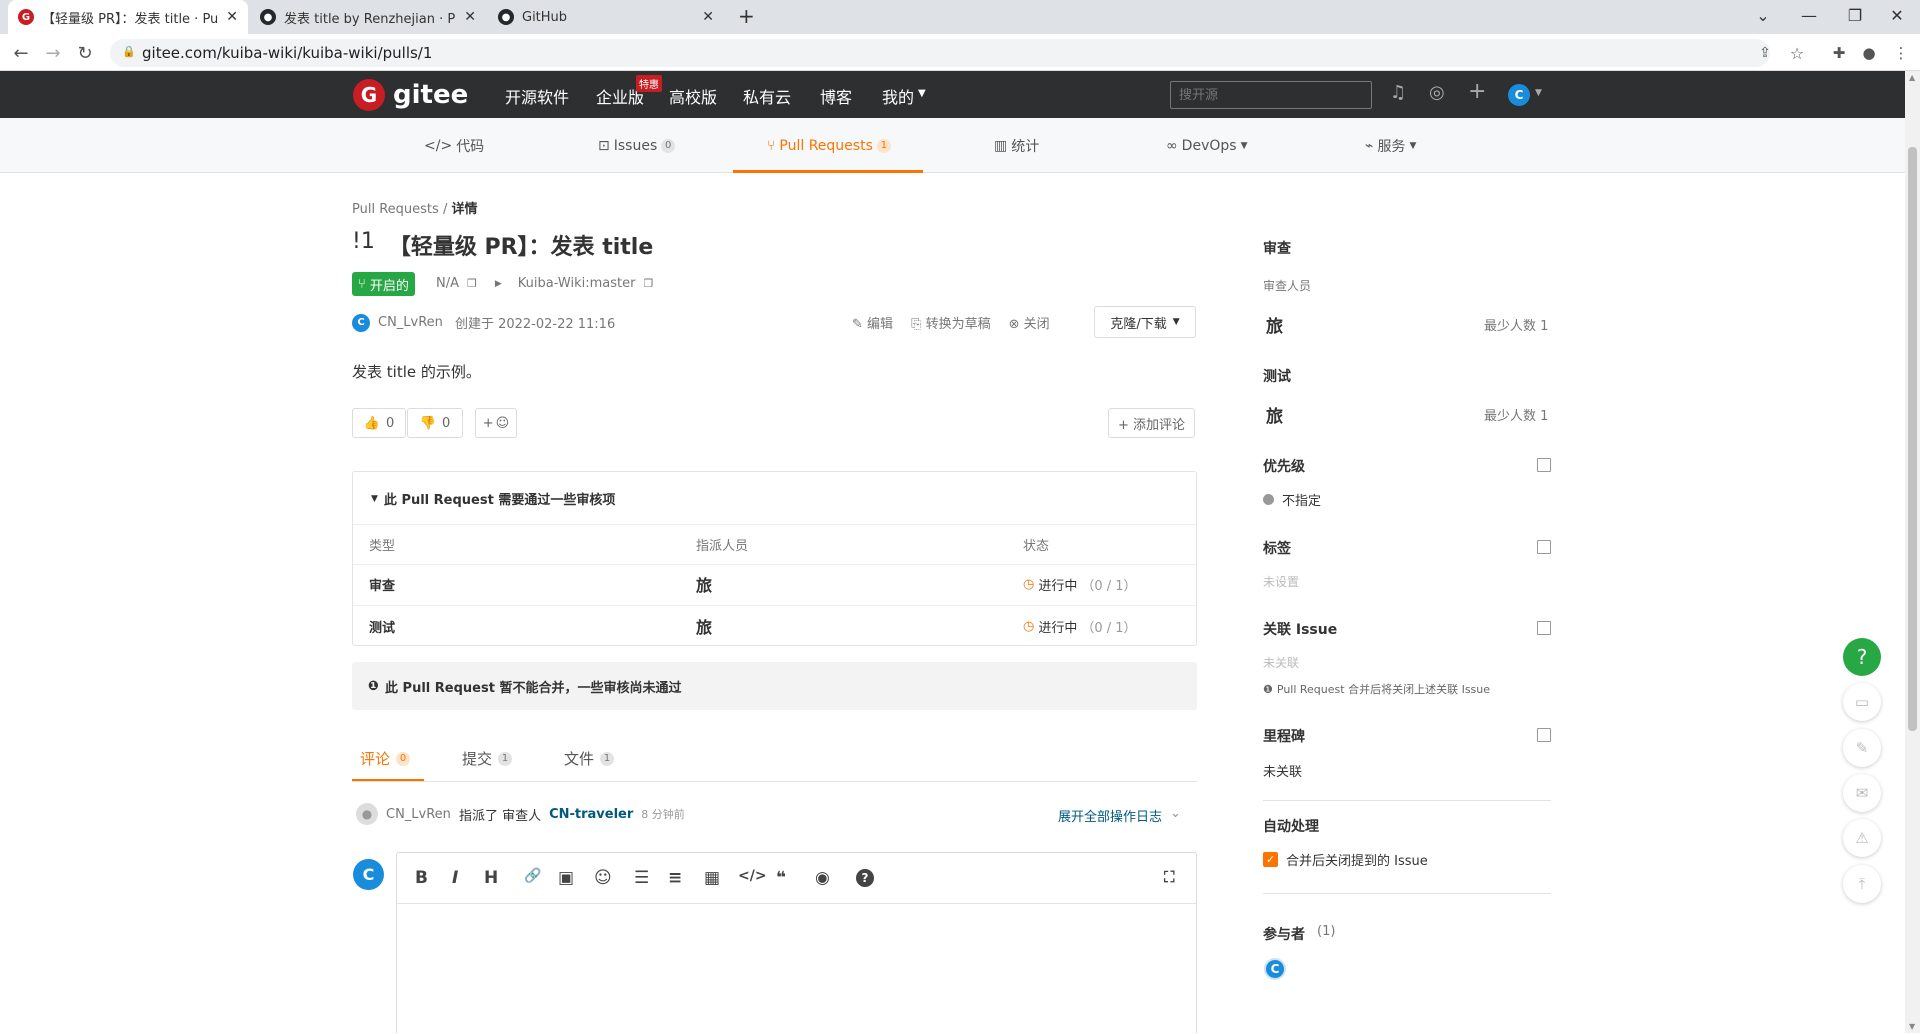 The height and width of the screenshot is (1034, 1920). What do you see at coordinates (746, 16) in the screenshot?
I see `new-tab-button: +` at bounding box center [746, 16].